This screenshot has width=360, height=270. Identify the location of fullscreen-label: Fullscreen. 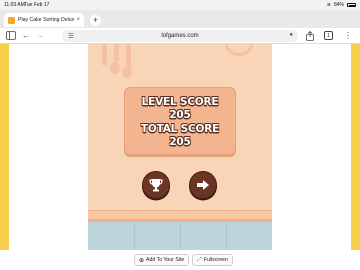
(215, 260).